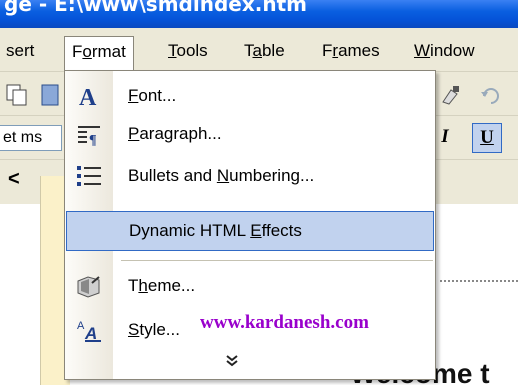  I want to click on font-A-icon: A, so click(88, 97).